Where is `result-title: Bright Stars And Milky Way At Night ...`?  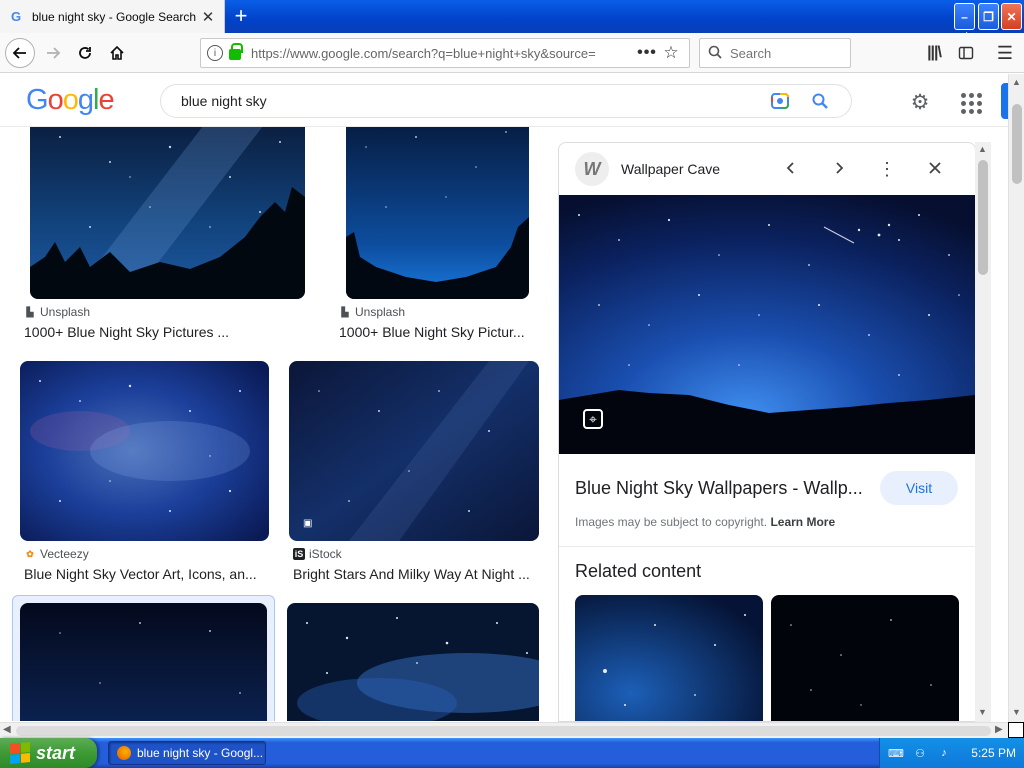 result-title: Bright Stars And Milky Way At Night ... is located at coordinates (414, 574).